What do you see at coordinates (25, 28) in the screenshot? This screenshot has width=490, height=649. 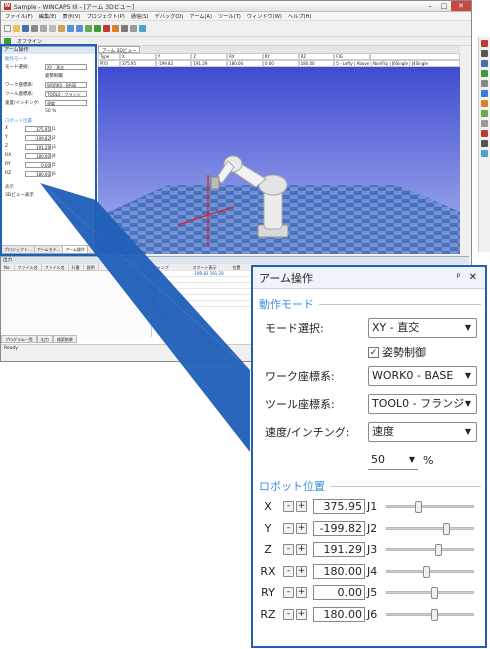 I see `save-icon` at bounding box center [25, 28].